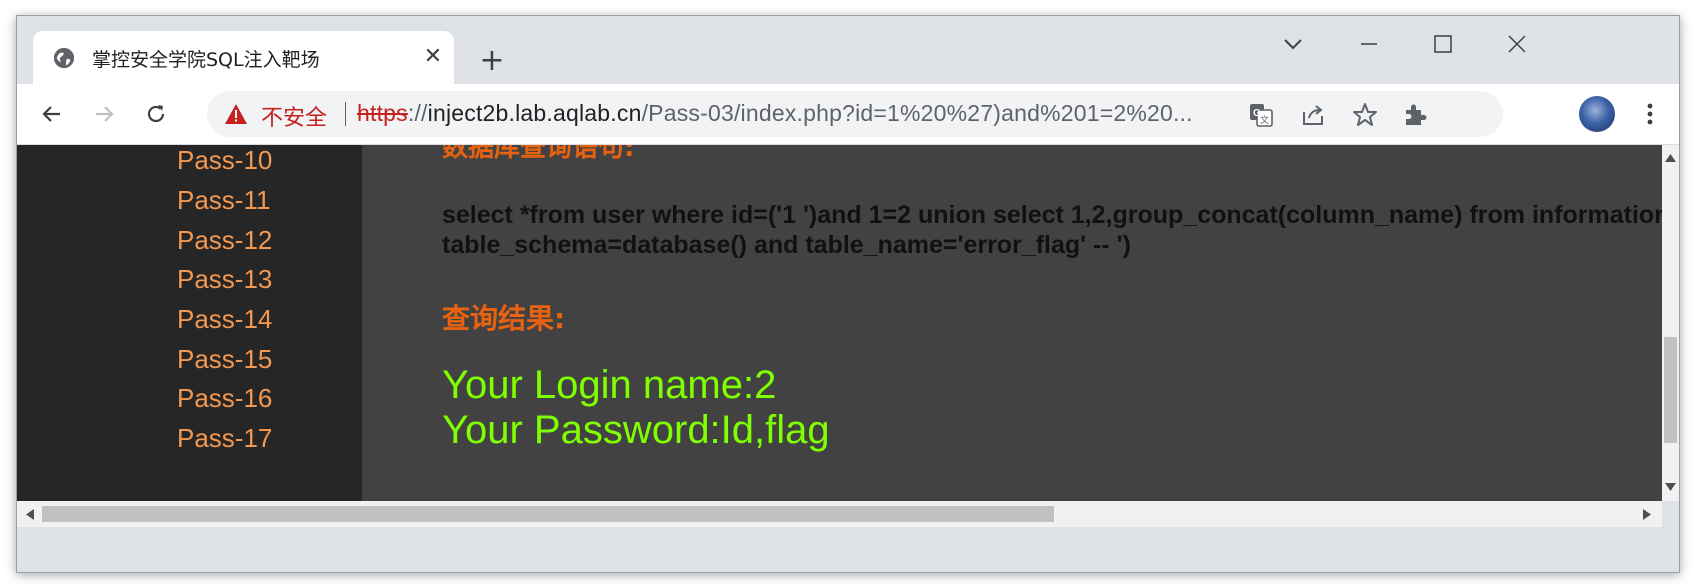  Describe the element at coordinates (1670, 487) in the screenshot. I see `scroll-down-arrow-icon` at that location.